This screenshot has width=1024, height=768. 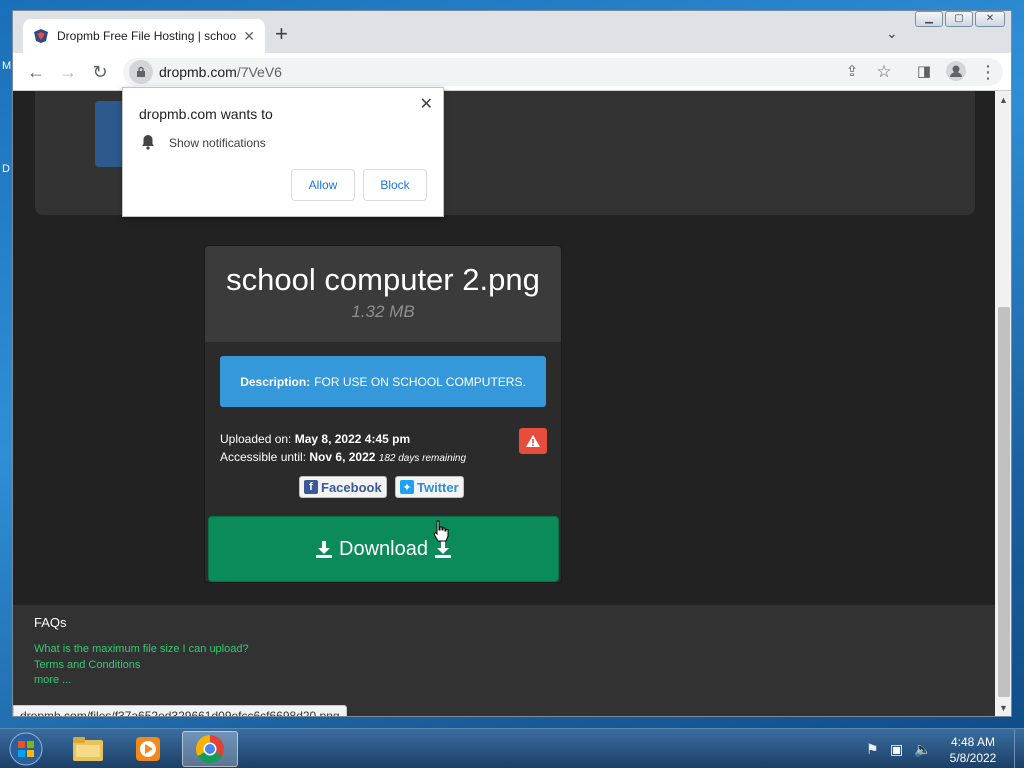 I want to click on bell-icon, so click(x=148, y=142).